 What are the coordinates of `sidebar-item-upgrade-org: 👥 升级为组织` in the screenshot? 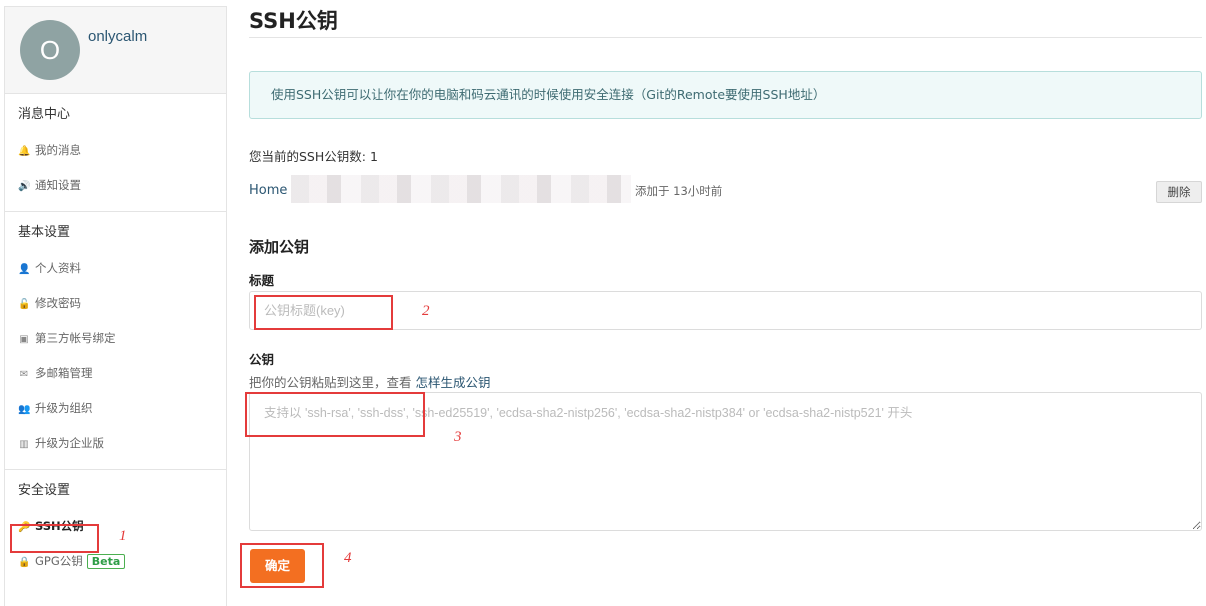 It's located at (115, 408).